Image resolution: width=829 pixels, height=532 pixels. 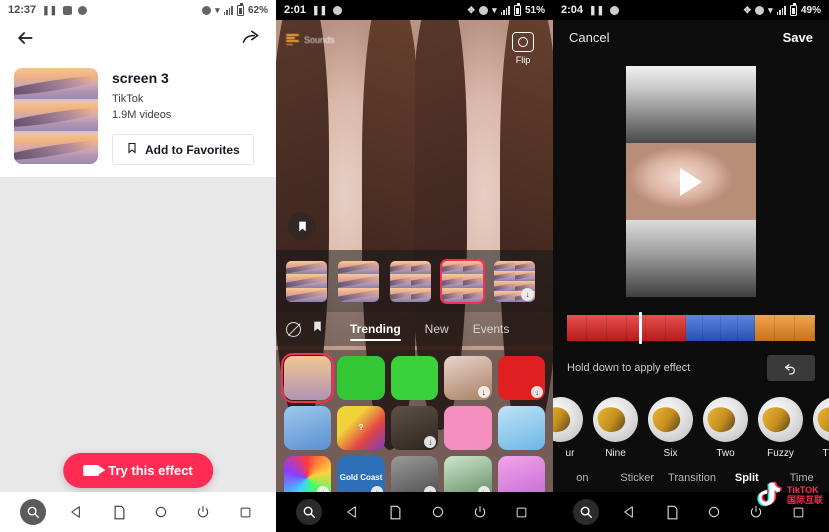 What do you see at coordinates (725, 428) in the screenshot?
I see `fx-two: Two` at bounding box center [725, 428].